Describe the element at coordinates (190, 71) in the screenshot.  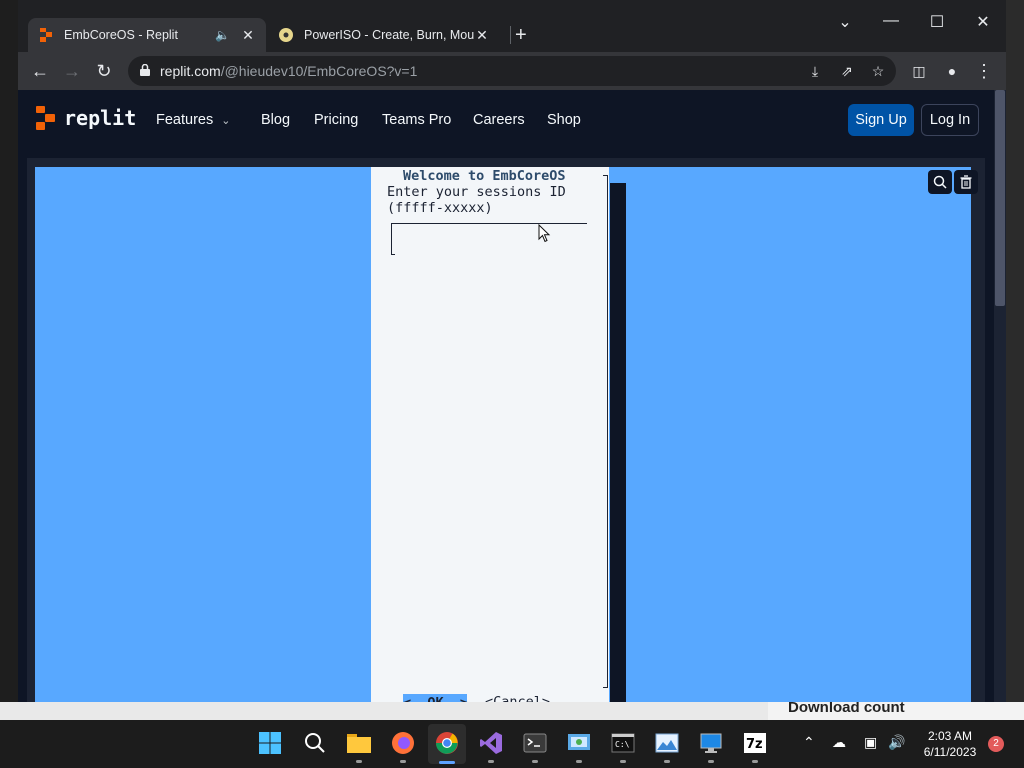
I see `url-host: replit.com` at that location.